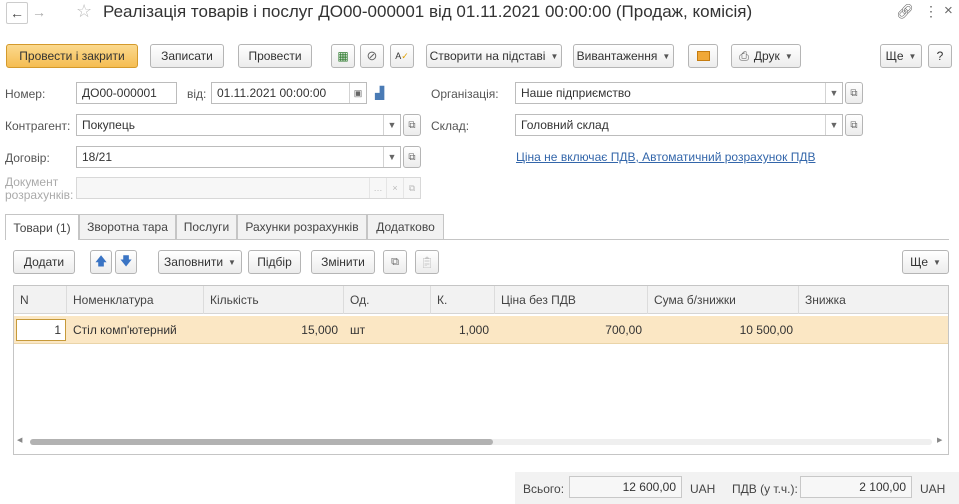  Describe the element at coordinates (544, 489) in the screenshot. I see `total-label: Всього:` at that location.